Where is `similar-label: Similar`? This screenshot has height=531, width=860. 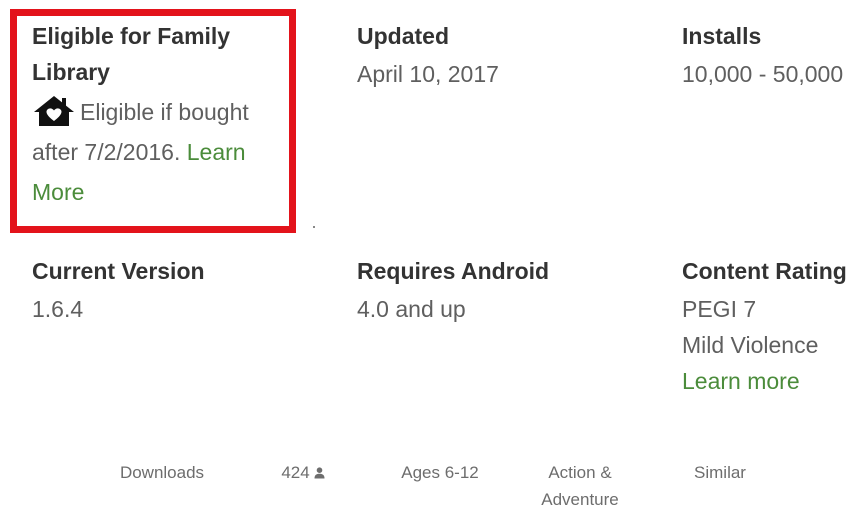
similar-label: Similar is located at coordinates (720, 472).